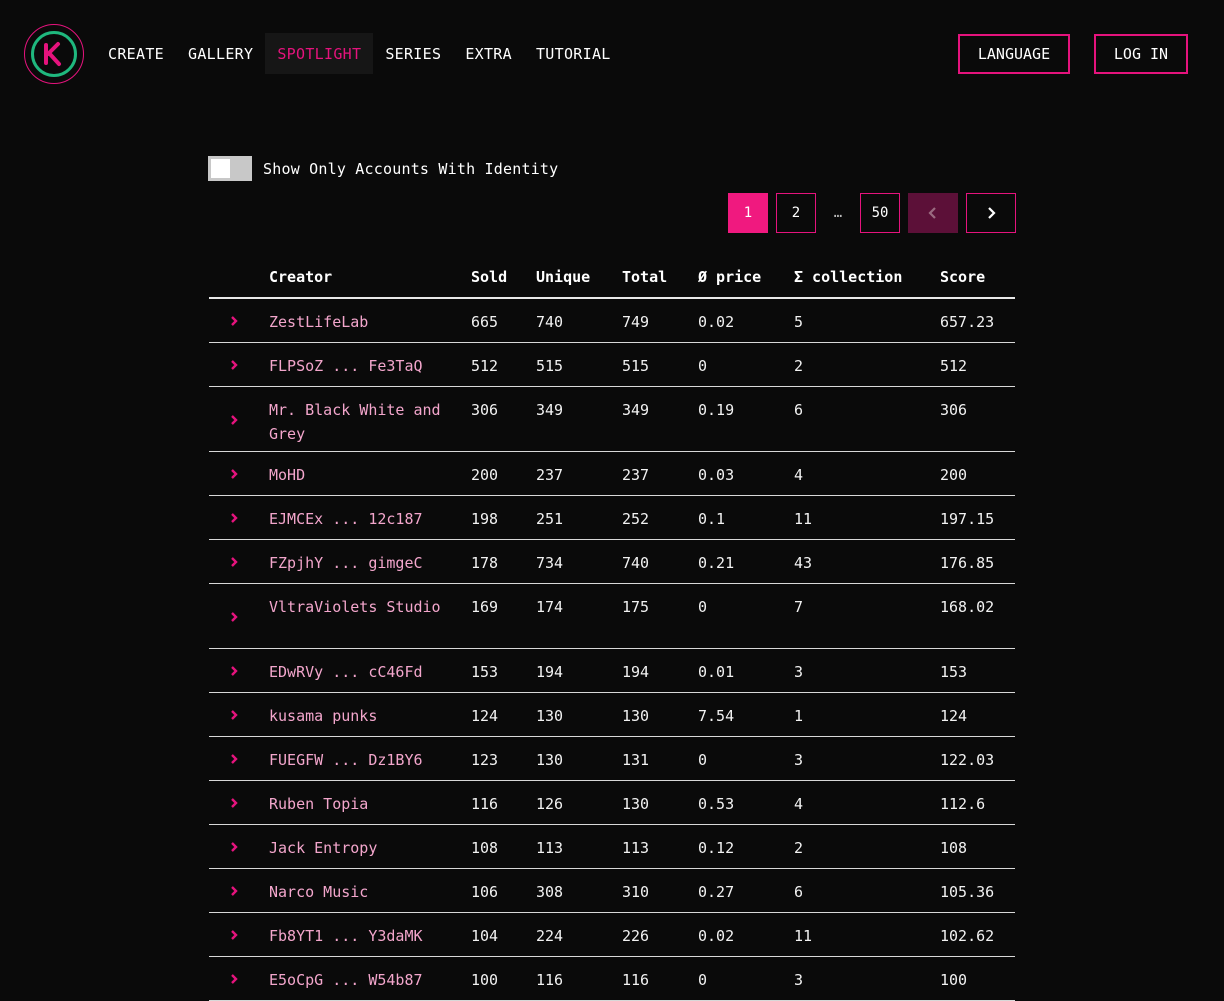  What do you see at coordinates (636, 410) in the screenshot?
I see `cell-total: 349` at bounding box center [636, 410].